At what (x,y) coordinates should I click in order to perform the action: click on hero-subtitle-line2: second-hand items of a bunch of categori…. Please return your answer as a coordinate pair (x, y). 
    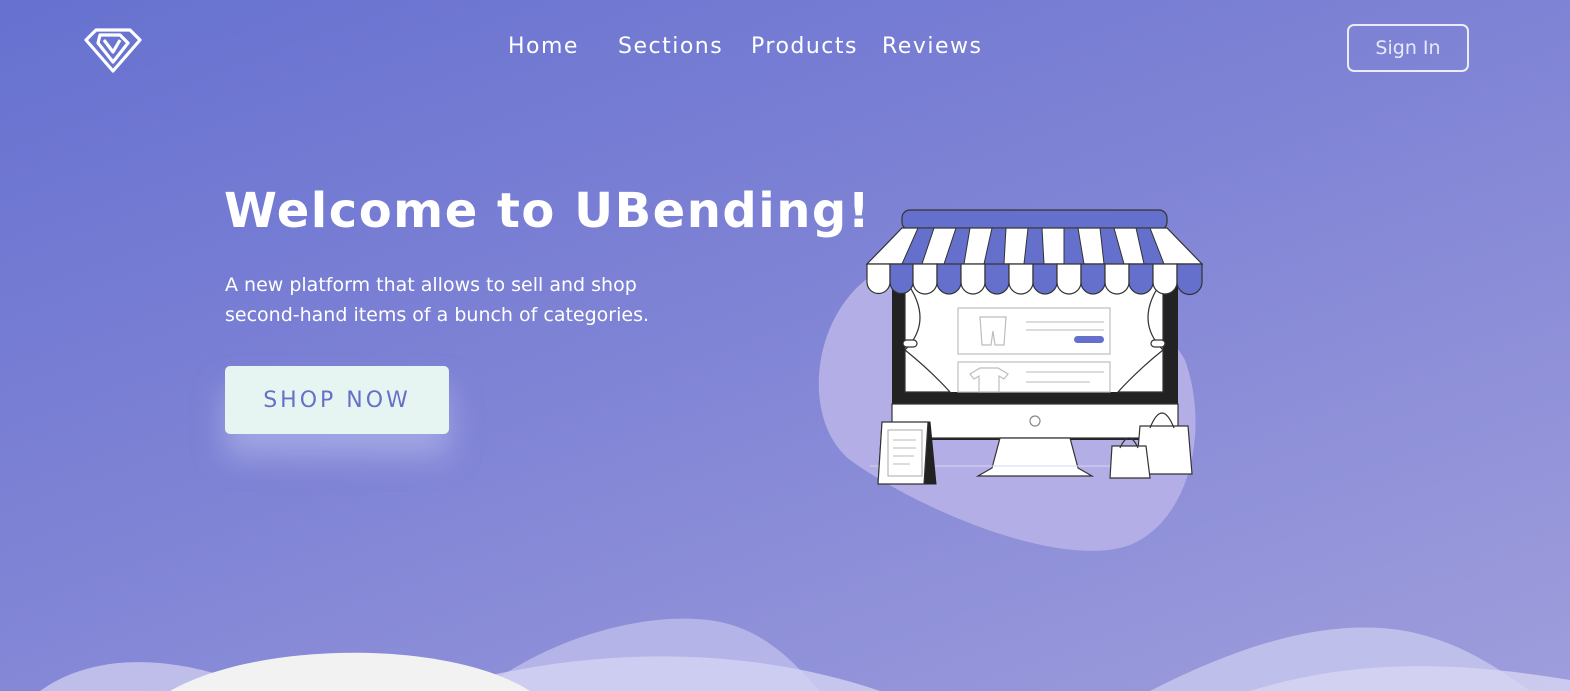
    Looking at the image, I should click on (437, 315).